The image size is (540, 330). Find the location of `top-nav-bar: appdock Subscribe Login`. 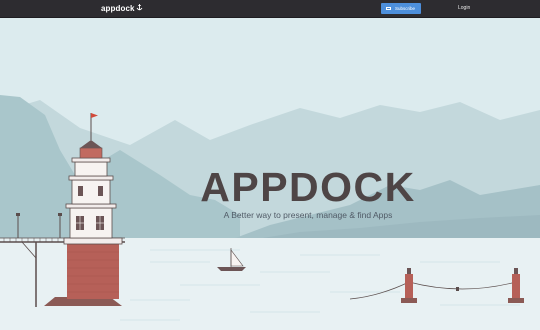

top-nav-bar: appdock Subscribe Login is located at coordinates (270, 9).